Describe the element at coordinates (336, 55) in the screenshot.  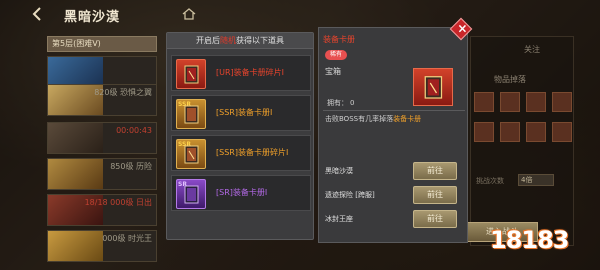
I see `rarity-badge: 稀有` at that location.